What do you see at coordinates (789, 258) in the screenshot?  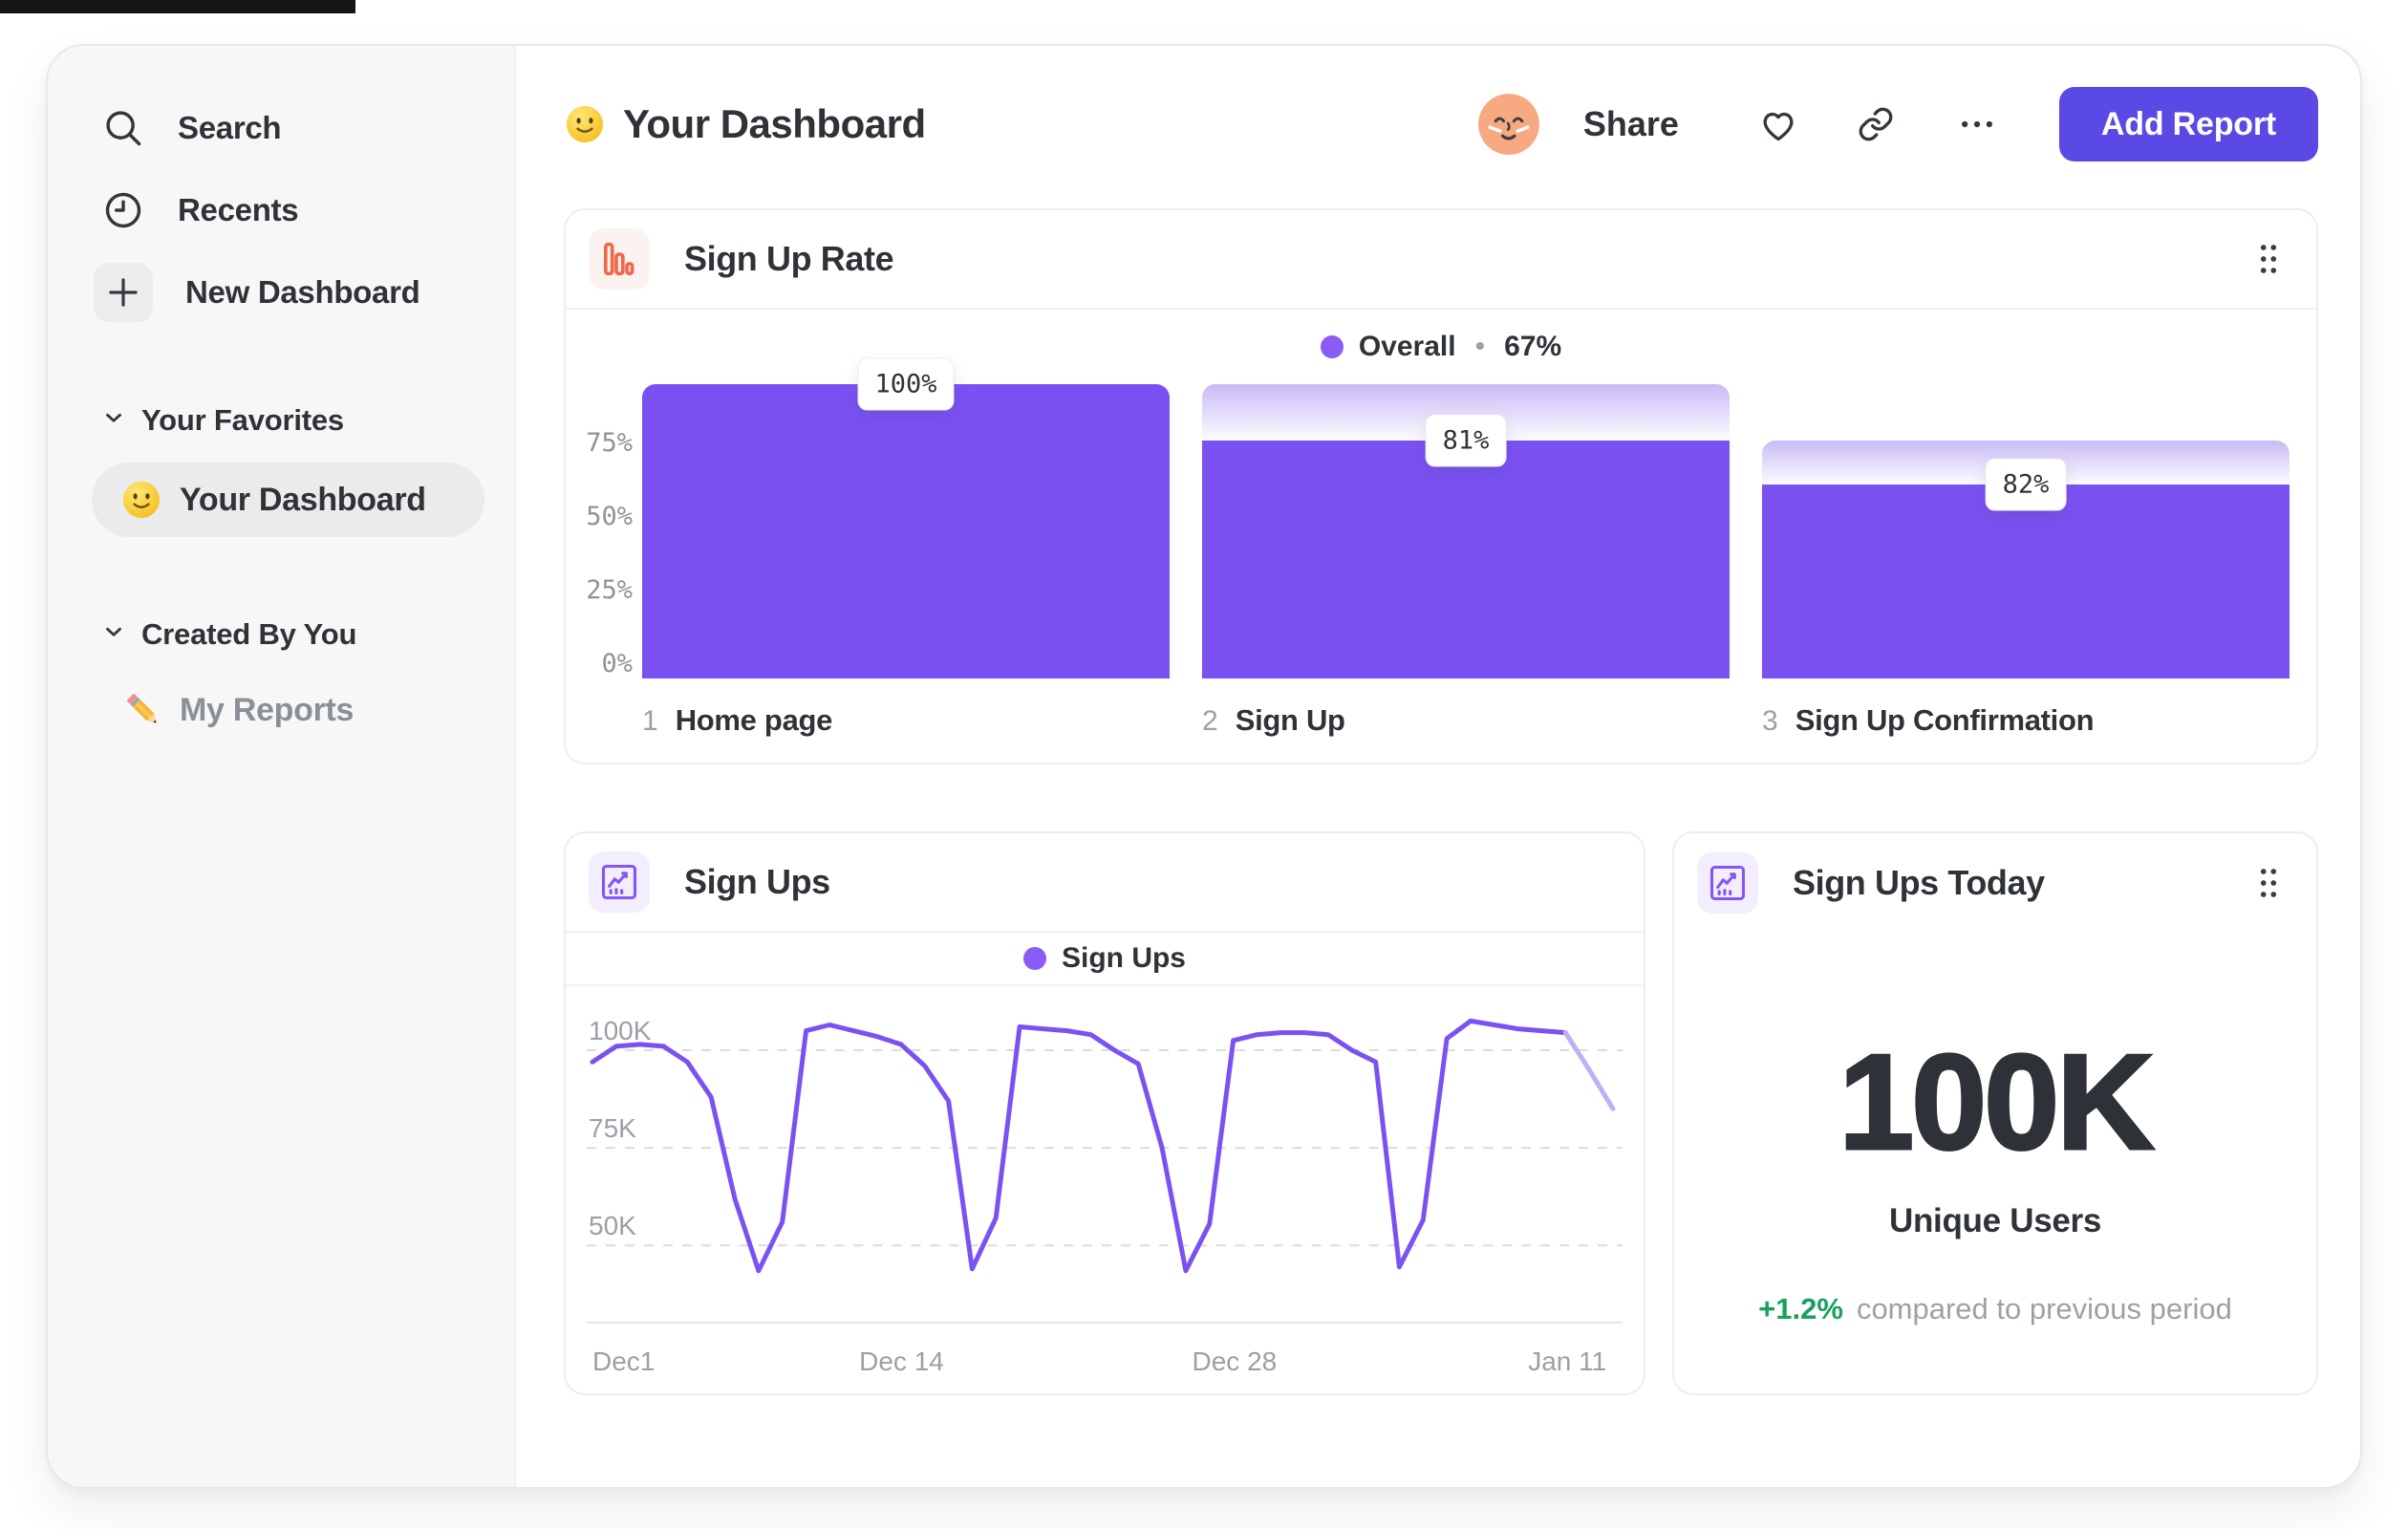 I see `card-title: Sign Up Rate` at bounding box center [789, 258].